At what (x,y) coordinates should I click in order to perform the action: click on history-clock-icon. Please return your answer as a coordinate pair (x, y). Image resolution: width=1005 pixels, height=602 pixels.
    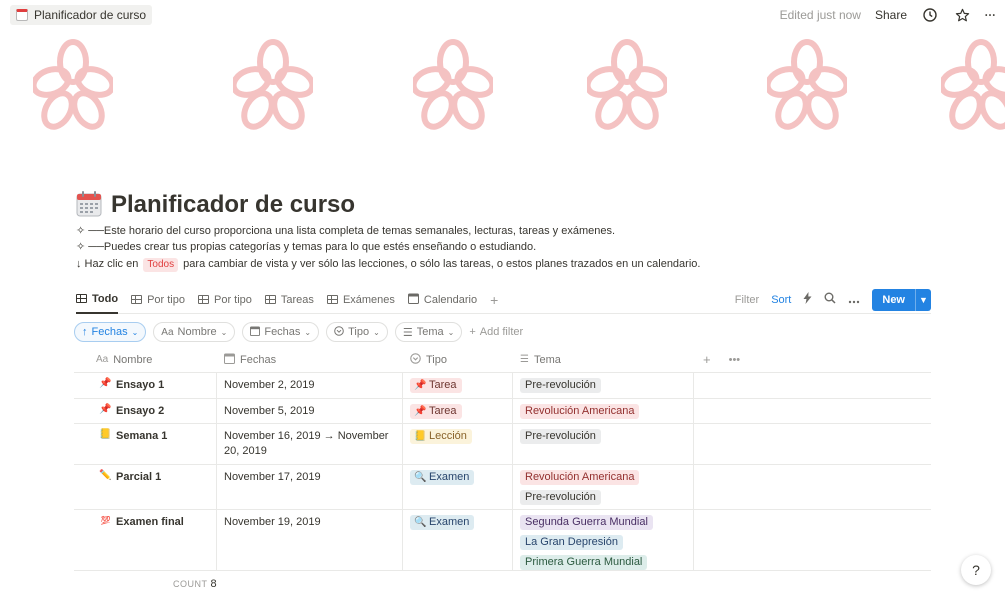
    Looking at the image, I should click on (930, 15).